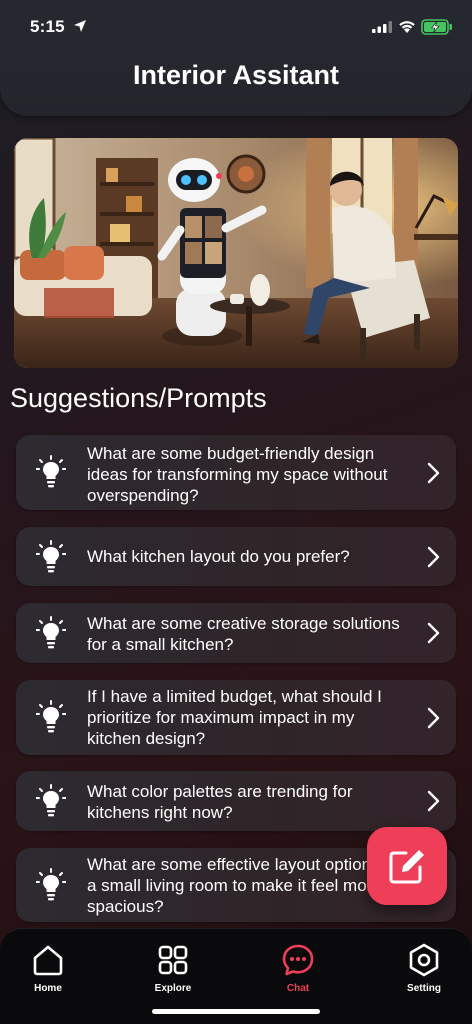 The image size is (472, 1024). Describe the element at coordinates (173, 960) in the screenshot. I see `grid-icon` at that location.